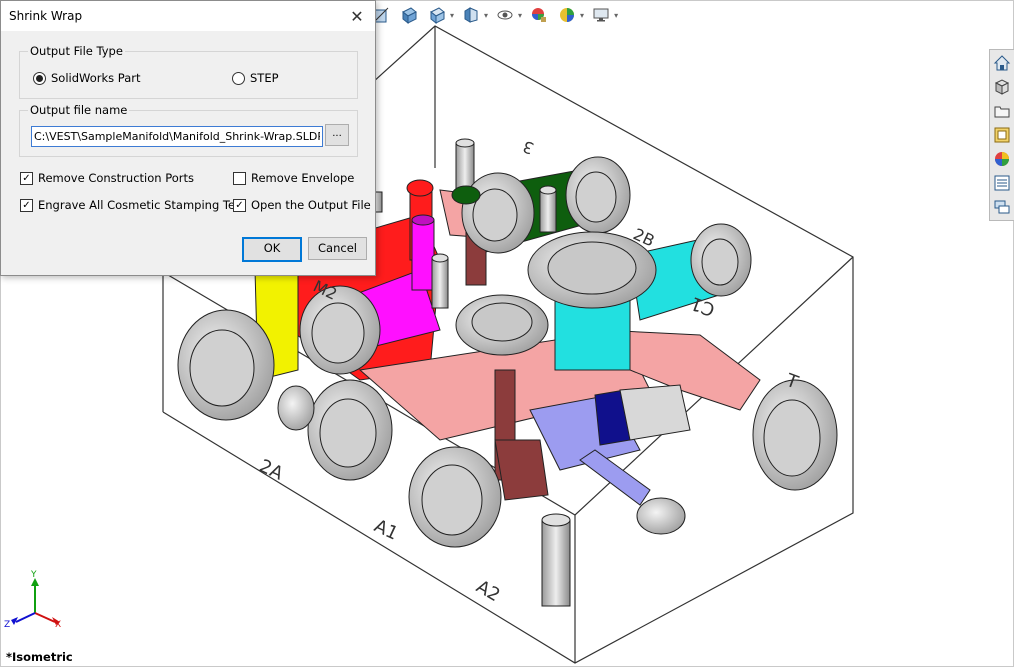 The image size is (1014, 670). Describe the element at coordinates (567, 15) in the screenshot. I see `apply-scene-icon` at that location.